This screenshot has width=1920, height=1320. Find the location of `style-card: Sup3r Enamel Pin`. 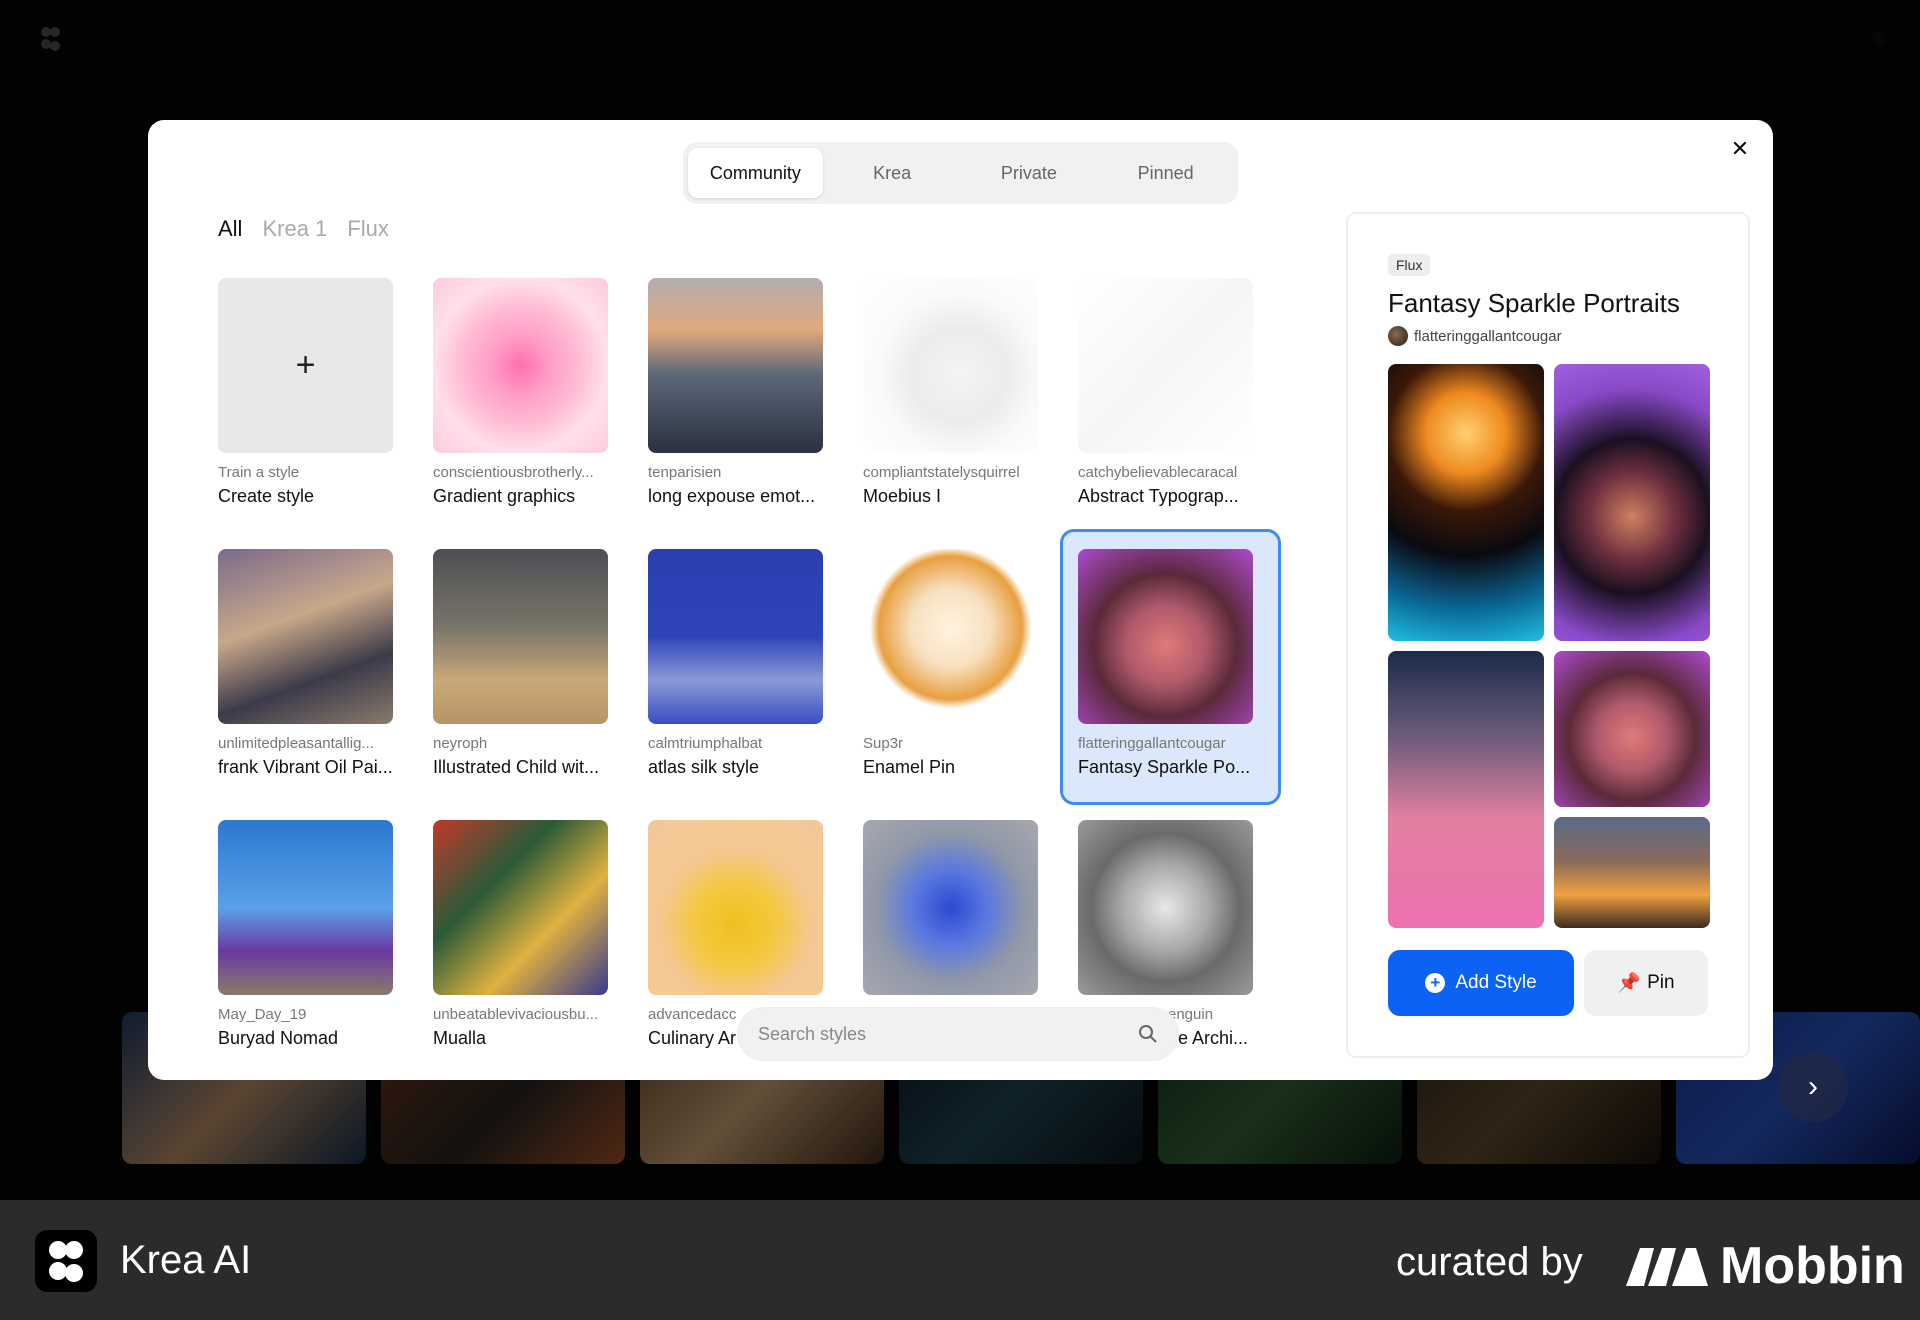

style-card: Sup3r Enamel Pin is located at coordinates (963, 669).